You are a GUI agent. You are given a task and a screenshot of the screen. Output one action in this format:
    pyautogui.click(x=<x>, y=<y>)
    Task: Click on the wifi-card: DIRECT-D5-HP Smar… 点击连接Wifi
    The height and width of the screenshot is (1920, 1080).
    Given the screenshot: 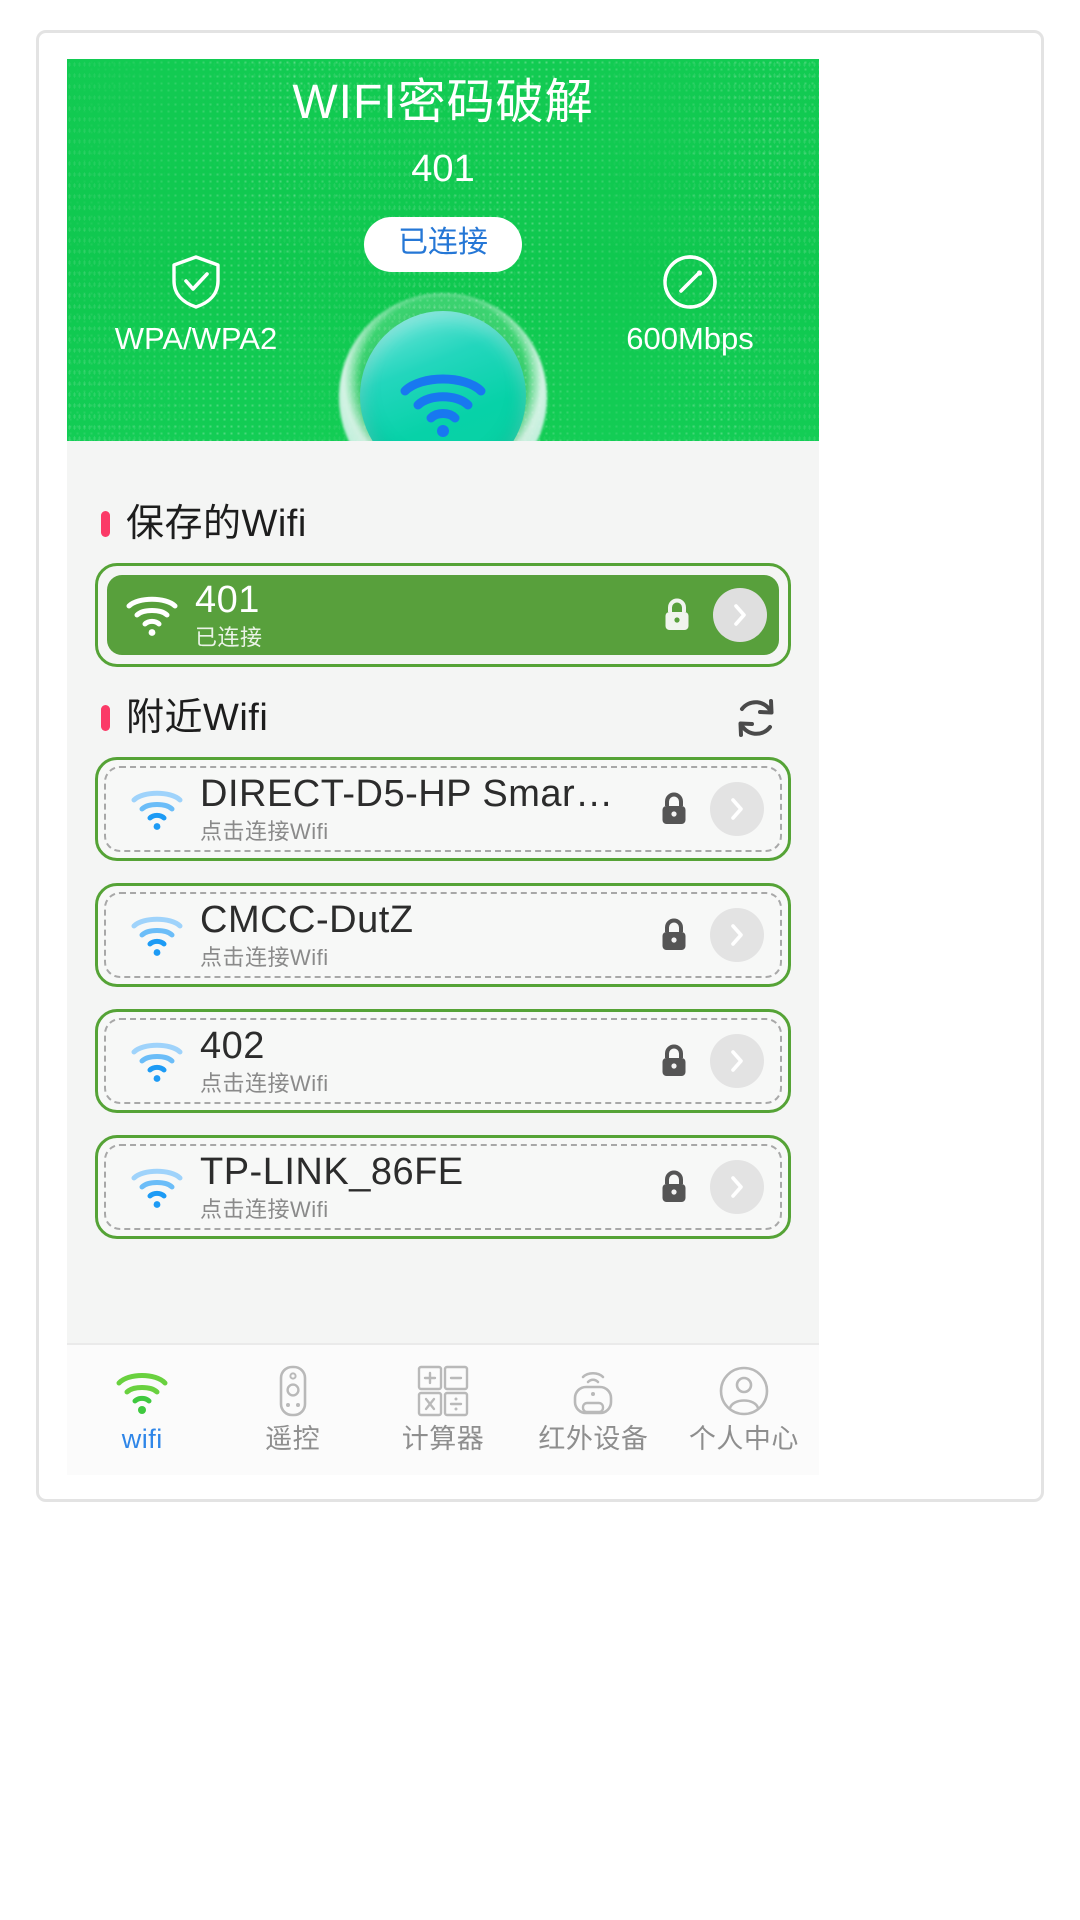 What is the action you would take?
    pyautogui.click(x=443, y=809)
    